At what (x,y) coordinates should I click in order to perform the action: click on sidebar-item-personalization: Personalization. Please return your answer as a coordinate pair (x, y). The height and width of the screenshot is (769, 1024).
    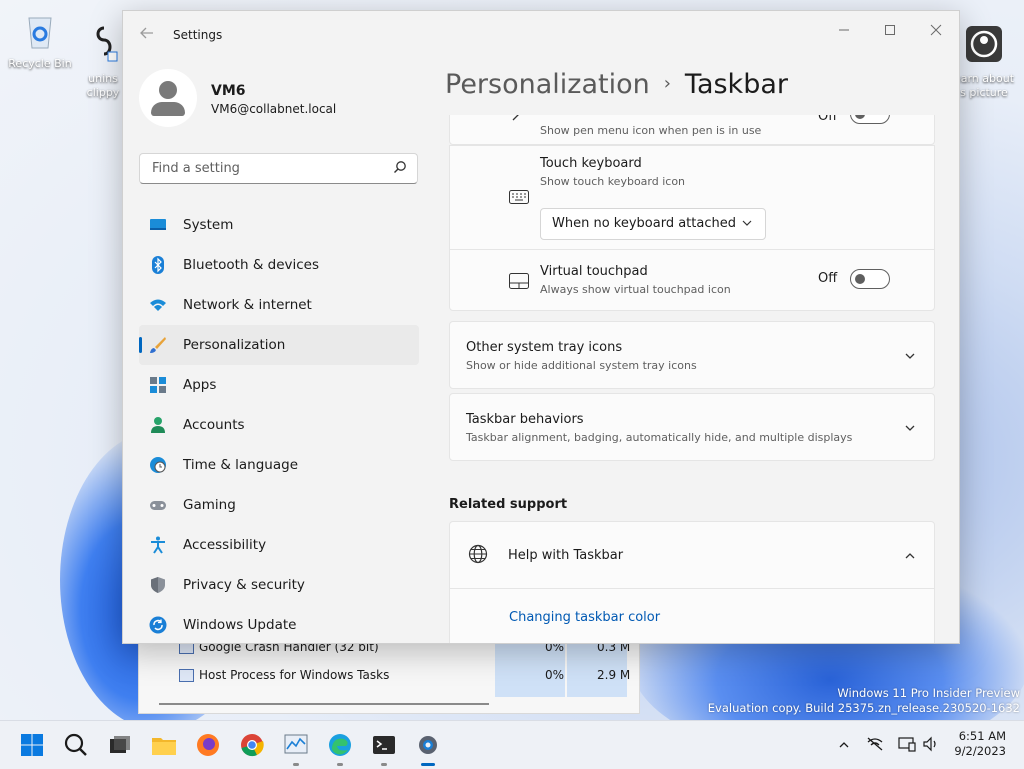
    Looking at the image, I should click on (279, 345).